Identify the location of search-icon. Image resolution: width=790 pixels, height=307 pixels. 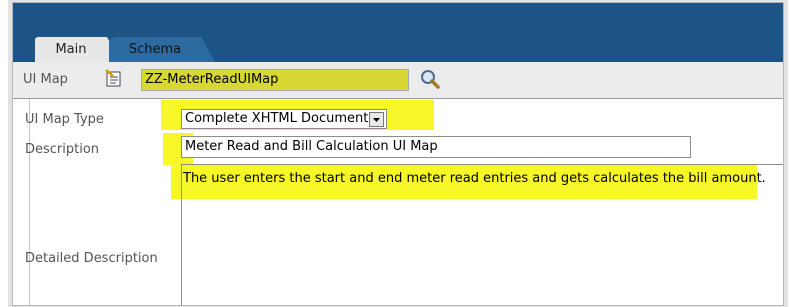
(430, 79).